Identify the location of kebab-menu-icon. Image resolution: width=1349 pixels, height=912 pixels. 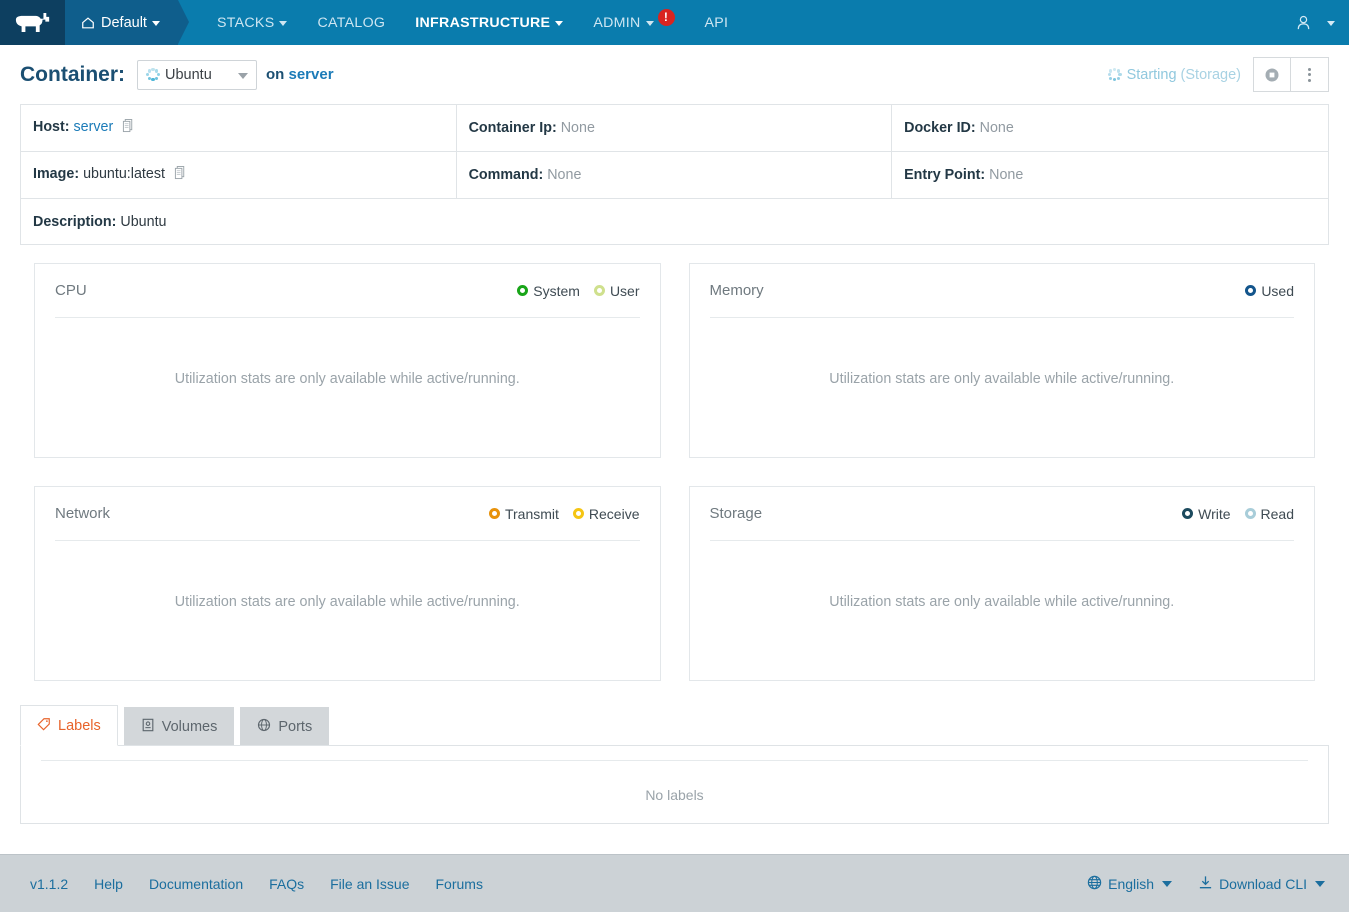
(1309, 74).